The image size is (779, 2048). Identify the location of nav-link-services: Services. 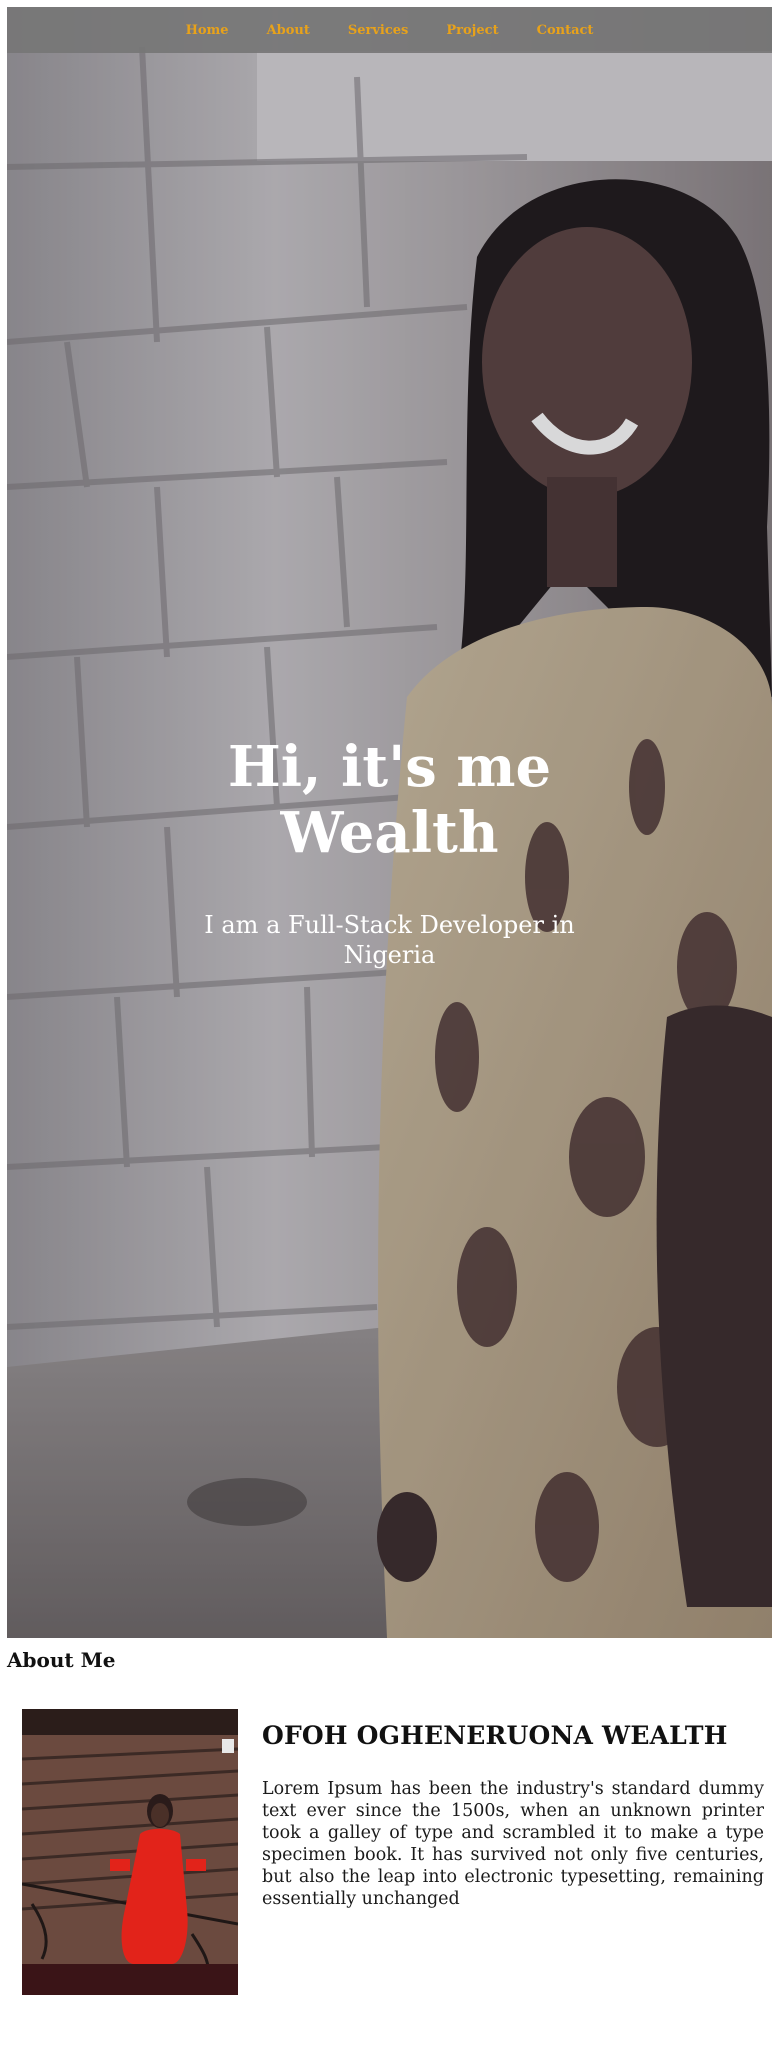
(378, 30).